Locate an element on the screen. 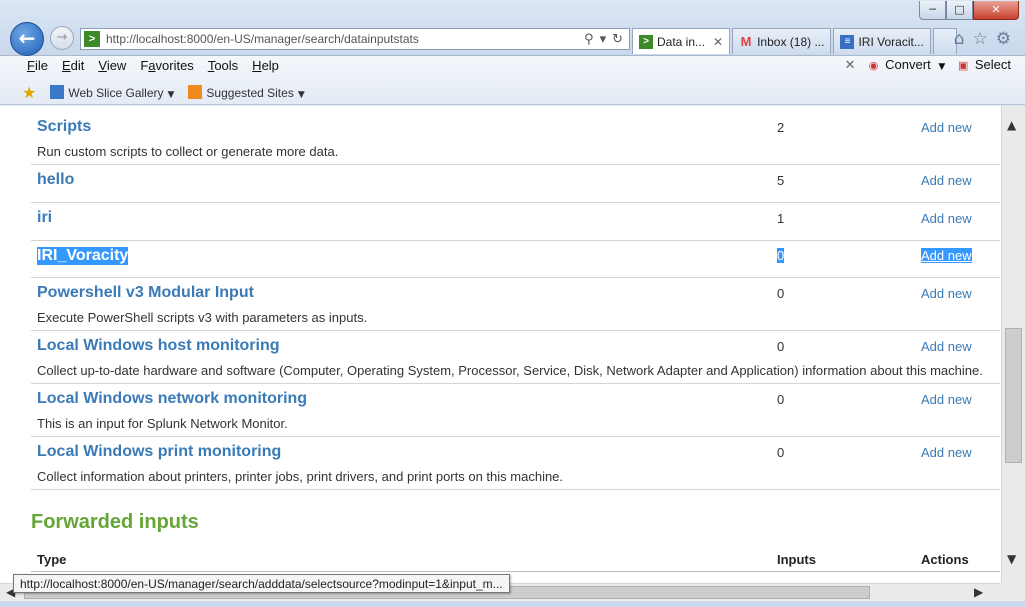  close-toolbar-icon: ✕ is located at coordinates (850, 65).